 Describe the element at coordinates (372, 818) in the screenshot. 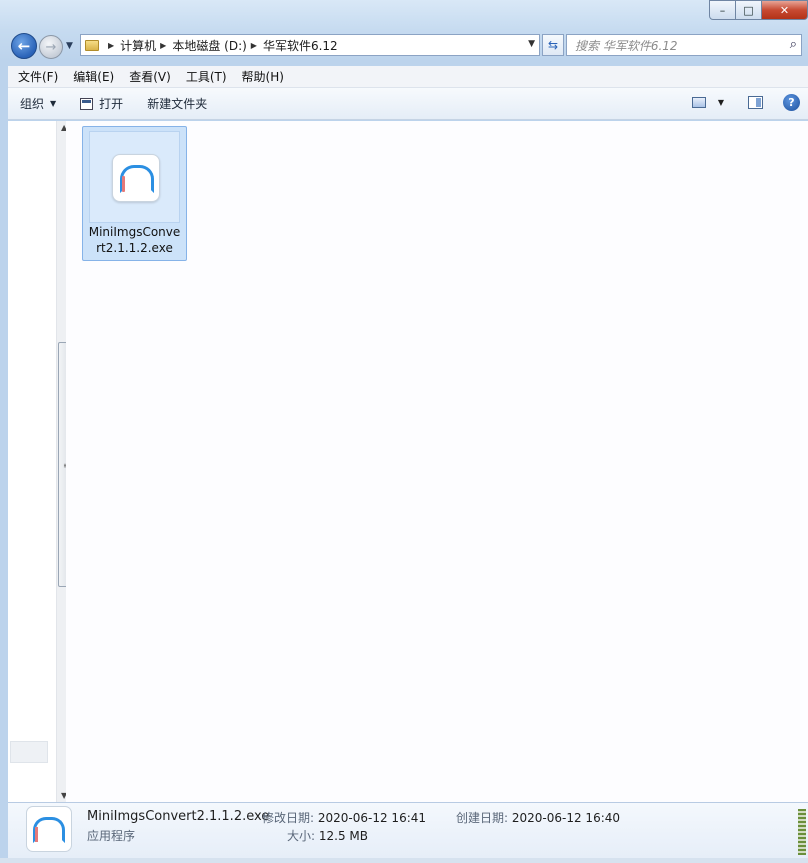

I see `modified-value: 2020-06-12 16:41` at that location.